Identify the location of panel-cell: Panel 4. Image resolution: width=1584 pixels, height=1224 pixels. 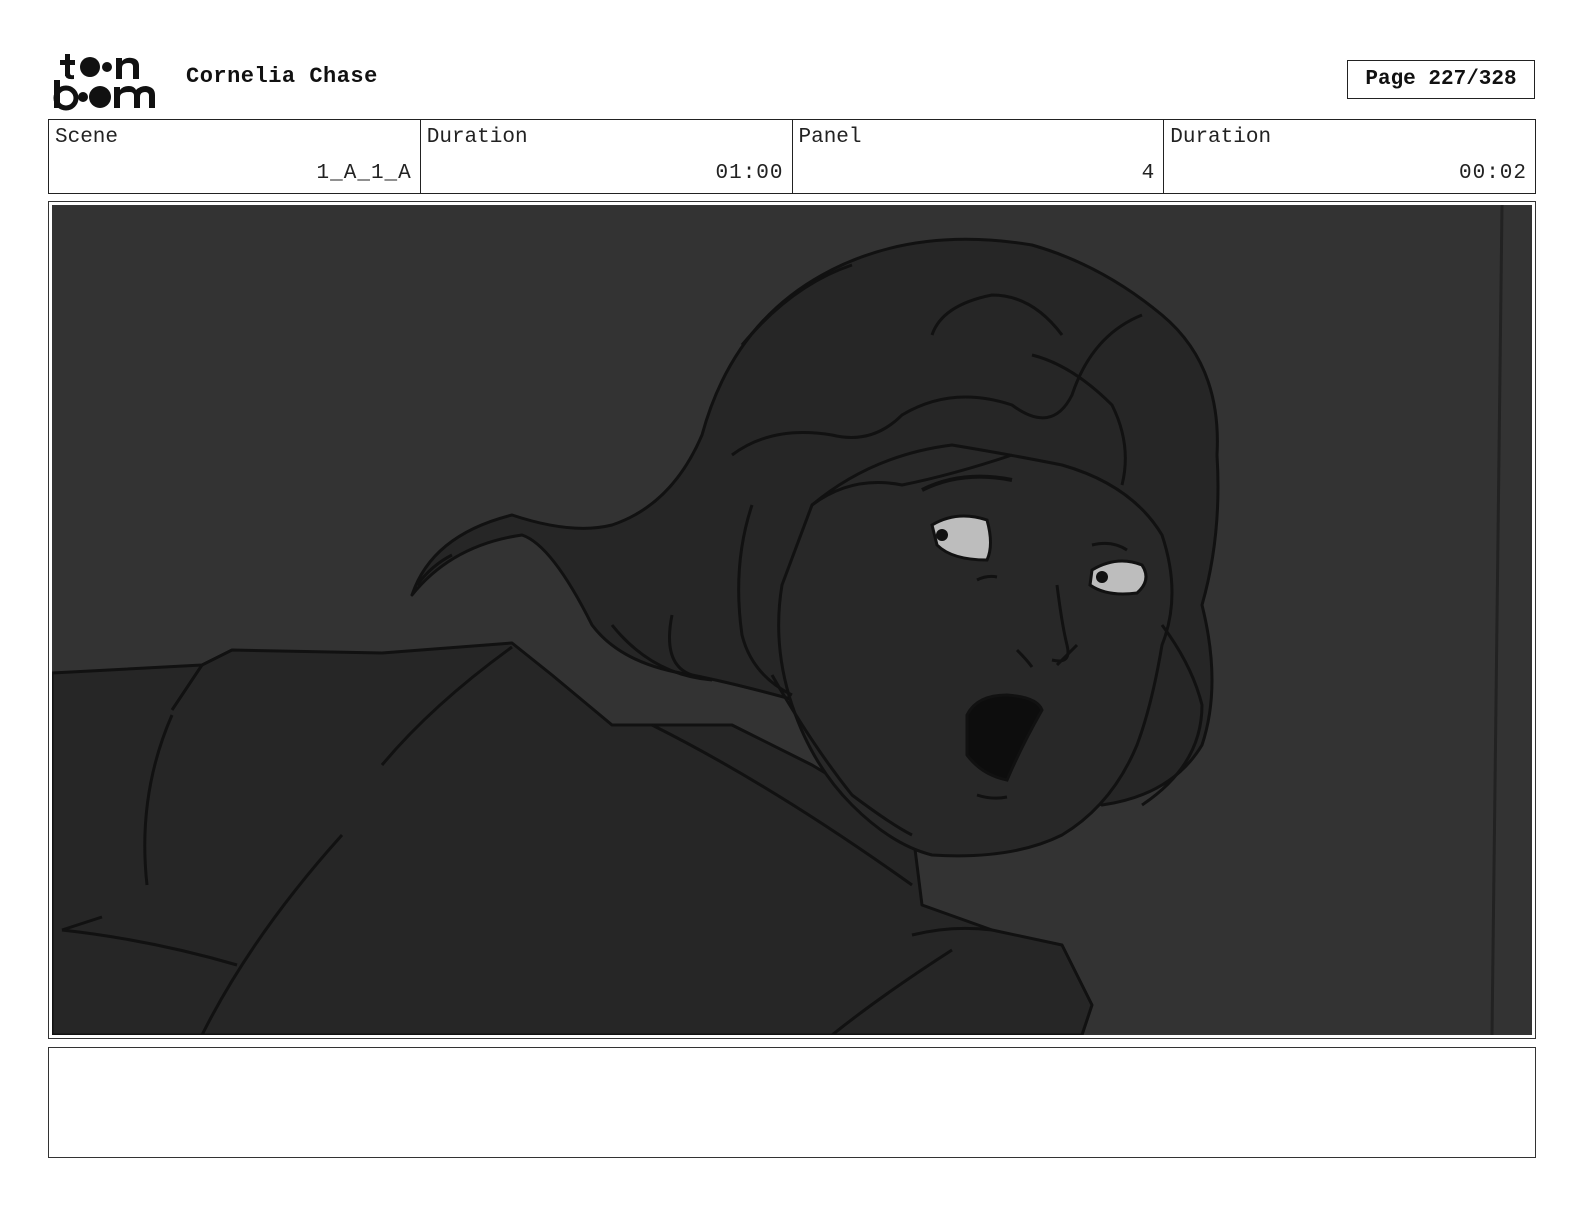
(977, 156).